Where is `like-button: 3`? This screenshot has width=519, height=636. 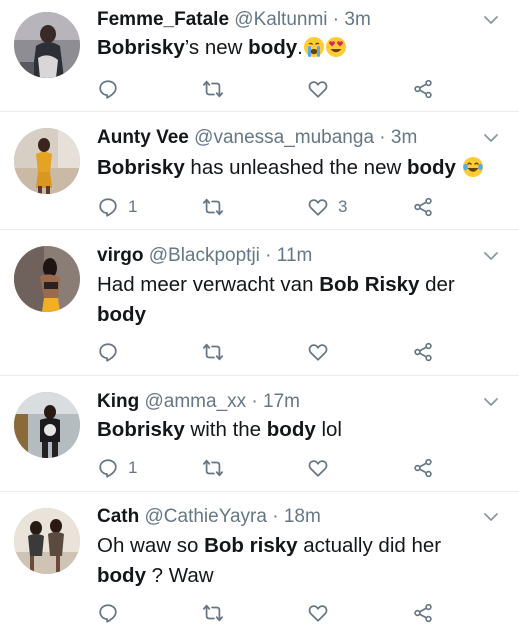 like-button: 3 is located at coordinates (327, 207).